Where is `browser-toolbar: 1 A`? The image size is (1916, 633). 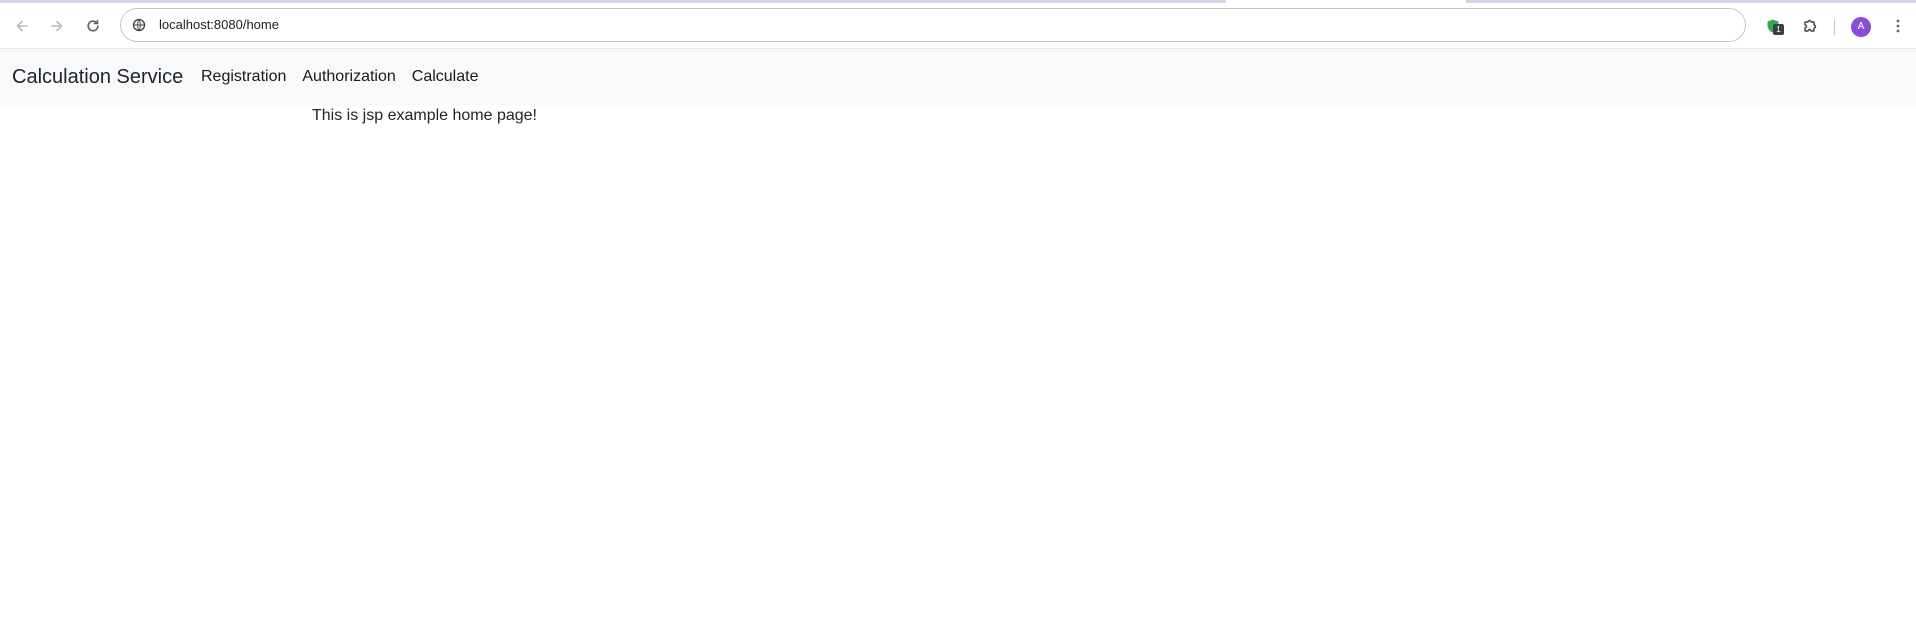 browser-toolbar: 1 A is located at coordinates (958, 26).